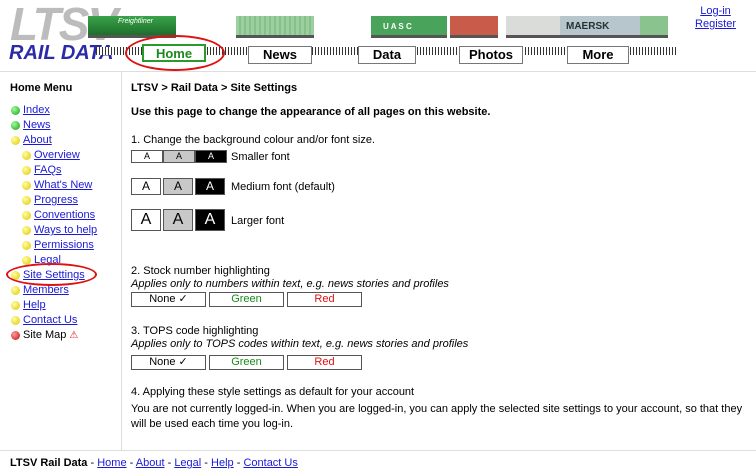  I want to click on wagon-label: U A S C, so click(397, 26).